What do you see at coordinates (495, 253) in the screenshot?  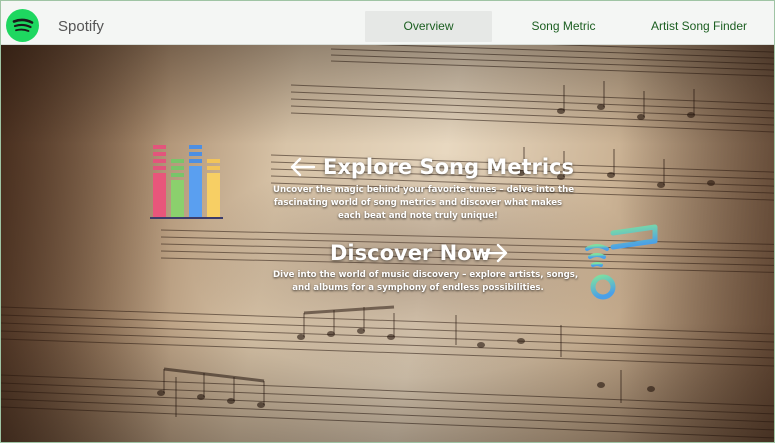 I see `arrow-right-icon` at bounding box center [495, 253].